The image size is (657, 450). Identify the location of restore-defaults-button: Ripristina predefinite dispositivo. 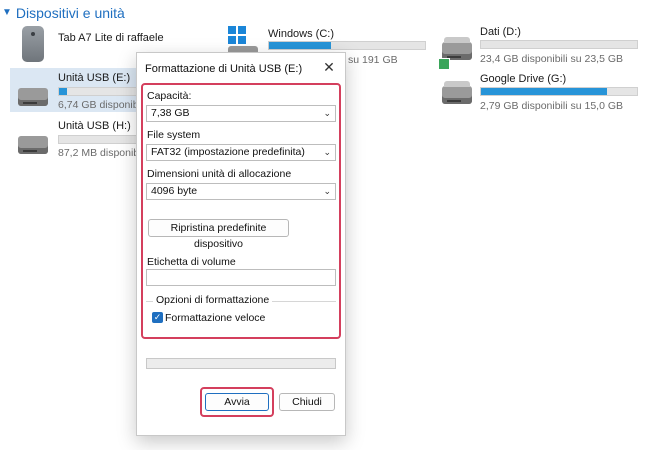
(218, 234).